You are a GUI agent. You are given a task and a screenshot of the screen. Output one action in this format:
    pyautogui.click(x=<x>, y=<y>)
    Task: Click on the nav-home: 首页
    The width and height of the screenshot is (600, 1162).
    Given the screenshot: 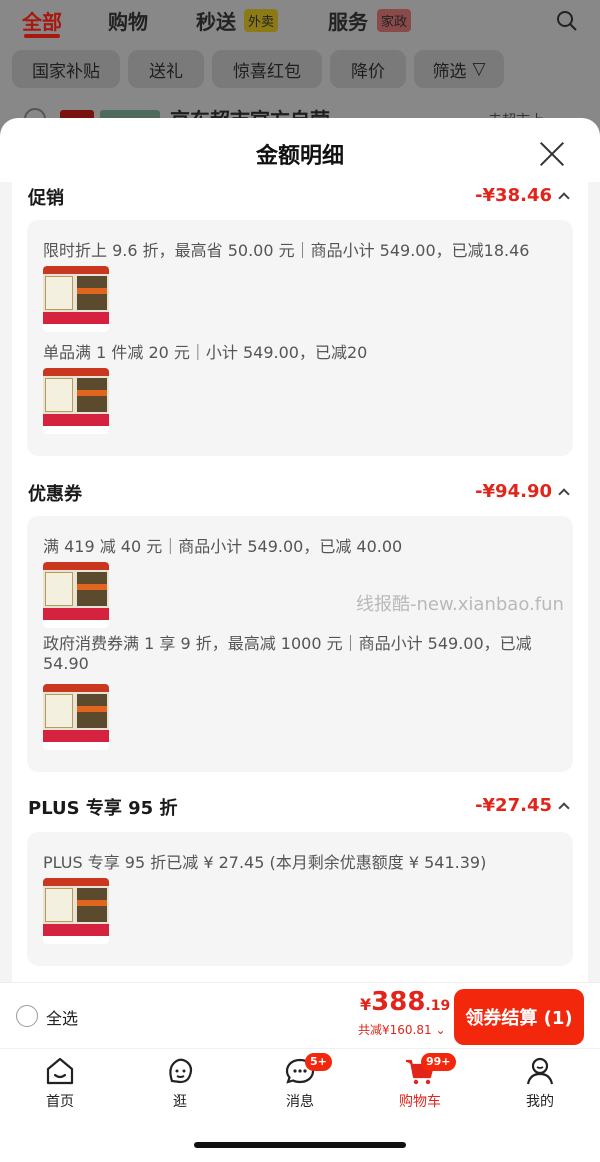 What is the action you would take?
    pyautogui.click(x=60, y=1083)
    